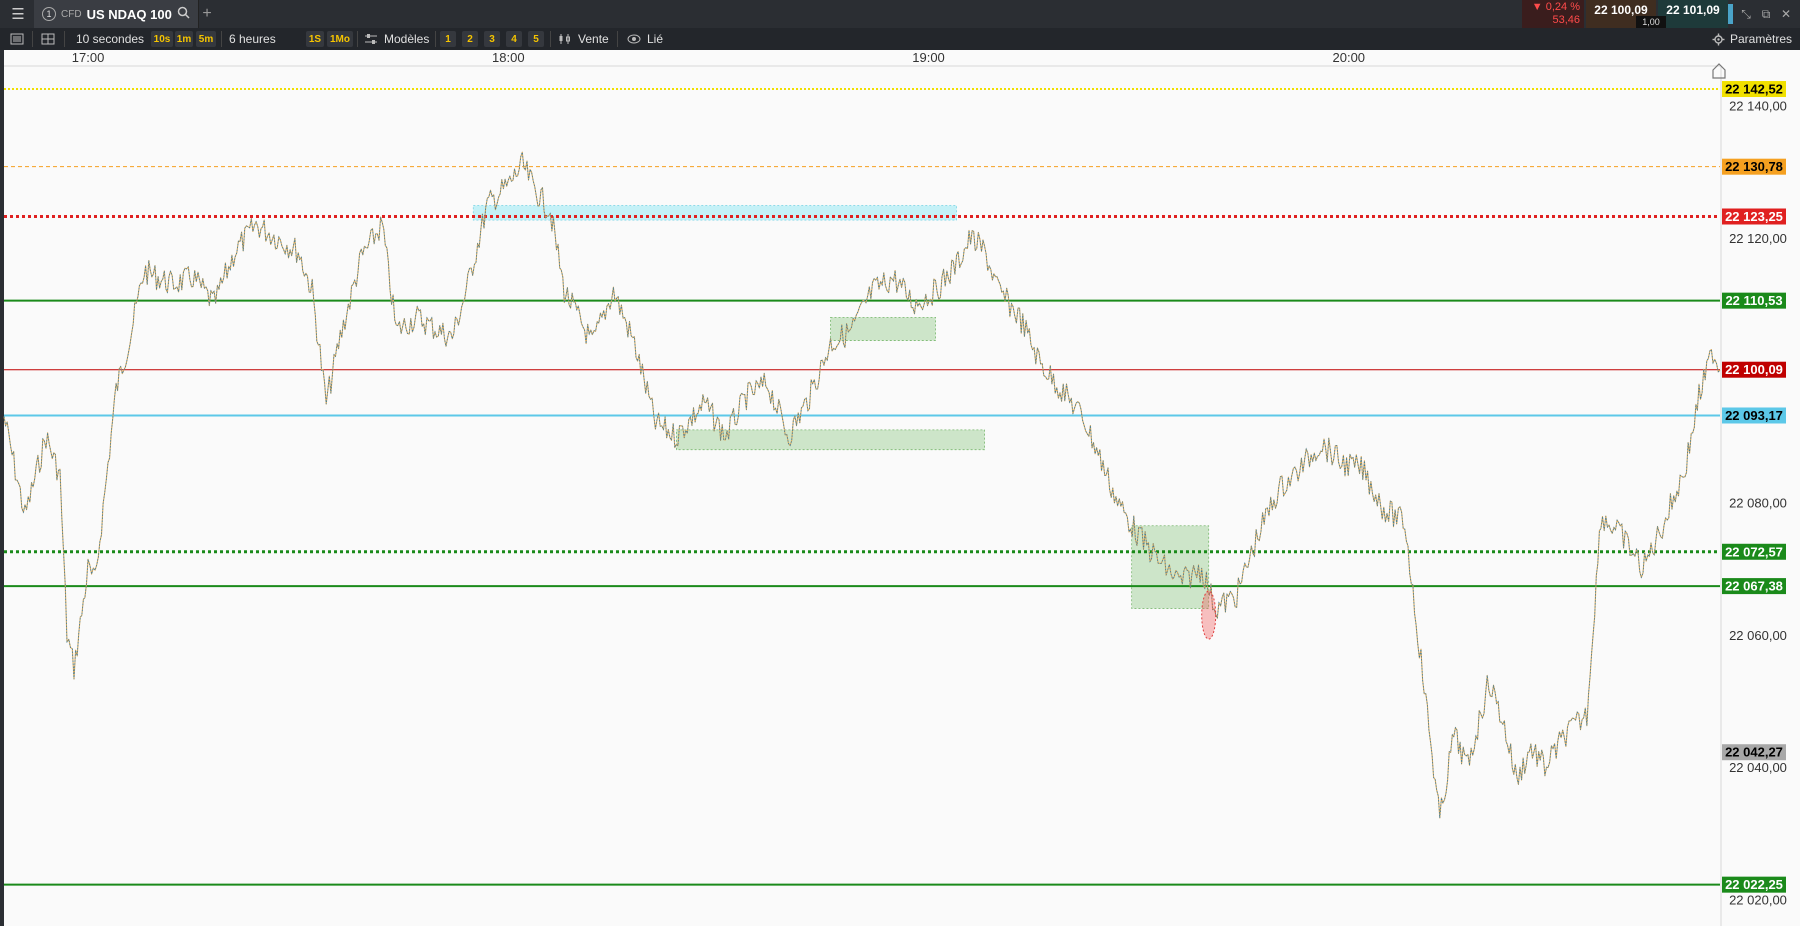 The width and height of the screenshot is (1800, 926). What do you see at coordinates (536, 39) in the screenshot?
I see `layout-5-button: 5` at bounding box center [536, 39].